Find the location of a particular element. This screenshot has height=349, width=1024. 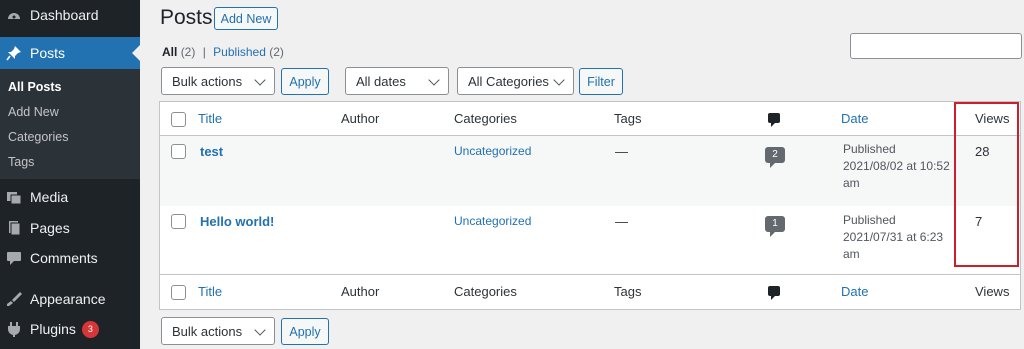

appearance-icon is located at coordinates (14, 299).